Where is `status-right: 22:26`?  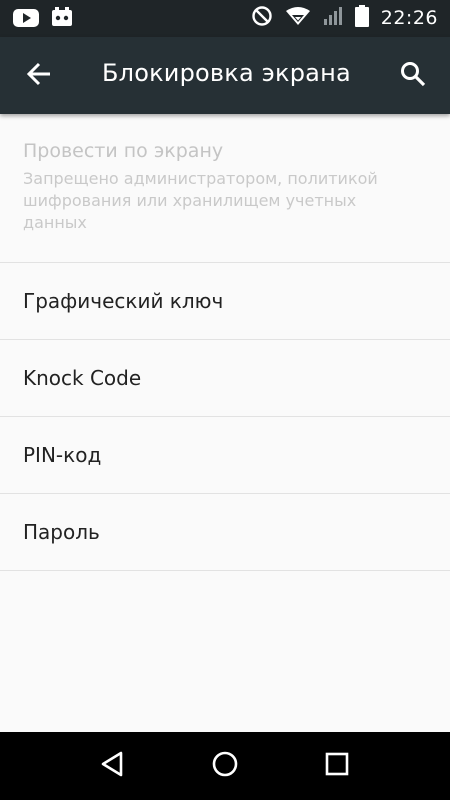
status-right: 22:26 is located at coordinates (344, 18).